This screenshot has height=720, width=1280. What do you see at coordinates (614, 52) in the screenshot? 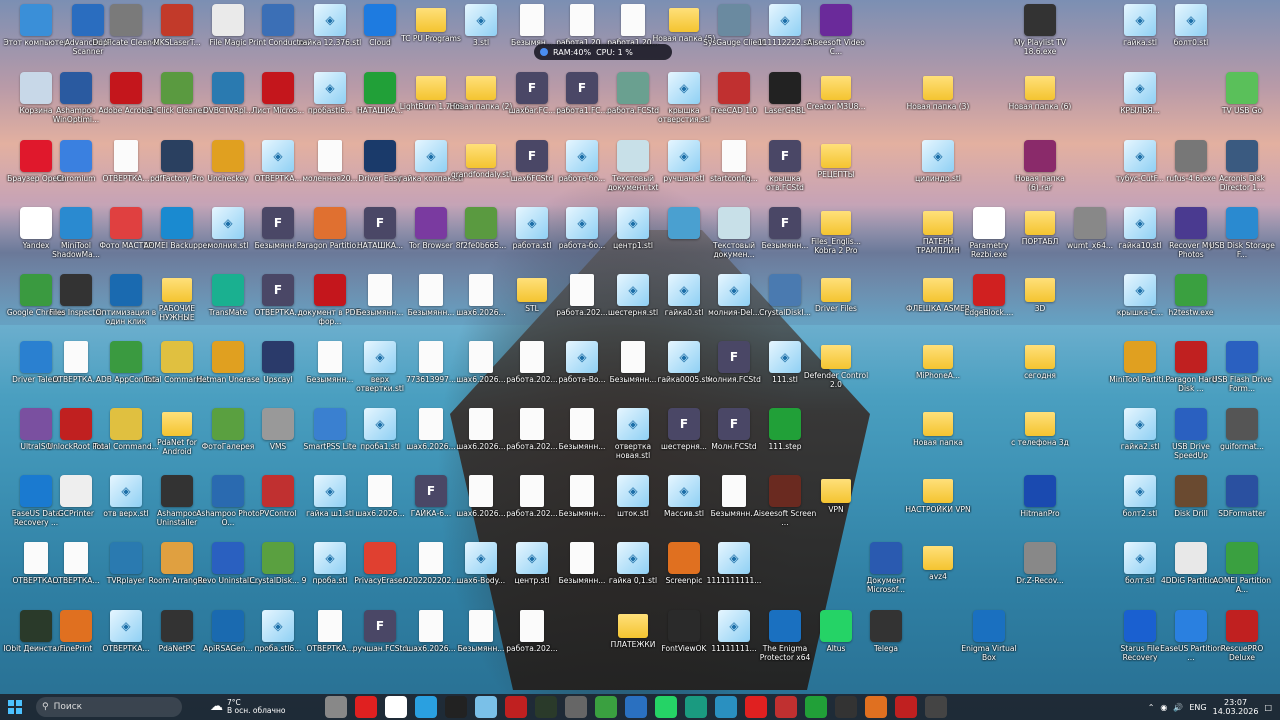
I see `cpu-usage: CPU: 1 %` at bounding box center [614, 52].